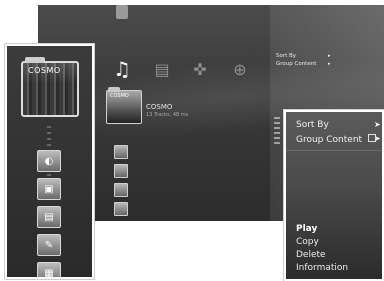 The image size is (384, 281). What do you see at coordinates (311, 255) in the screenshot?
I see `menu-item-delete: Delete` at bounding box center [311, 255].